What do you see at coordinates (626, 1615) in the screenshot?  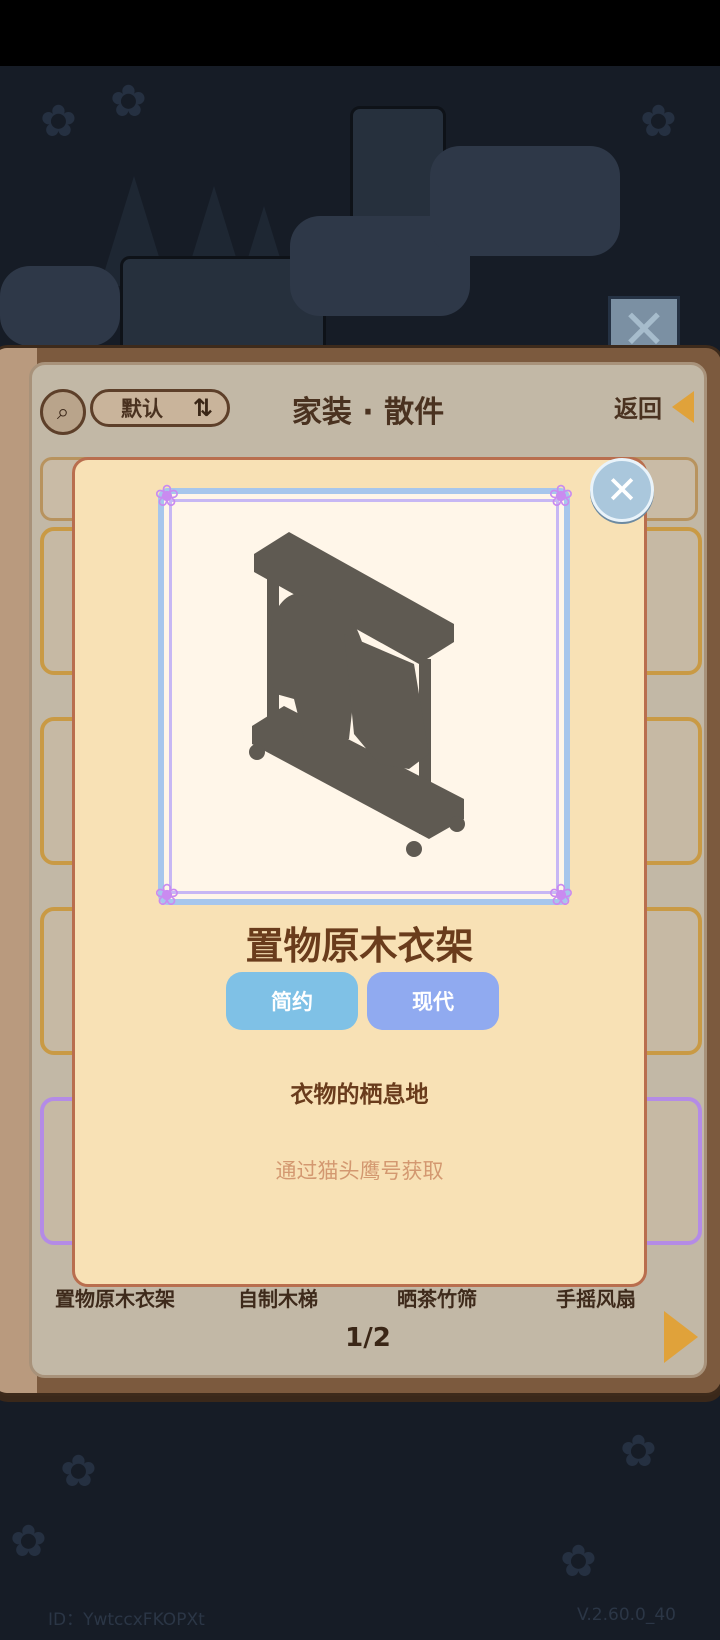 I see `version-label: V.2.60.0_40` at bounding box center [626, 1615].